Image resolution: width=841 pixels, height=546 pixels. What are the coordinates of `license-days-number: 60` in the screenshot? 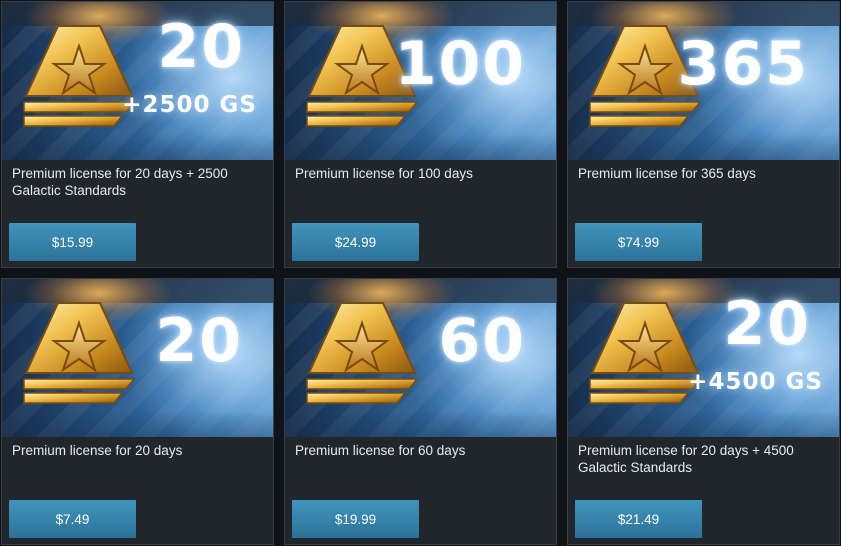 It's located at (482, 341).